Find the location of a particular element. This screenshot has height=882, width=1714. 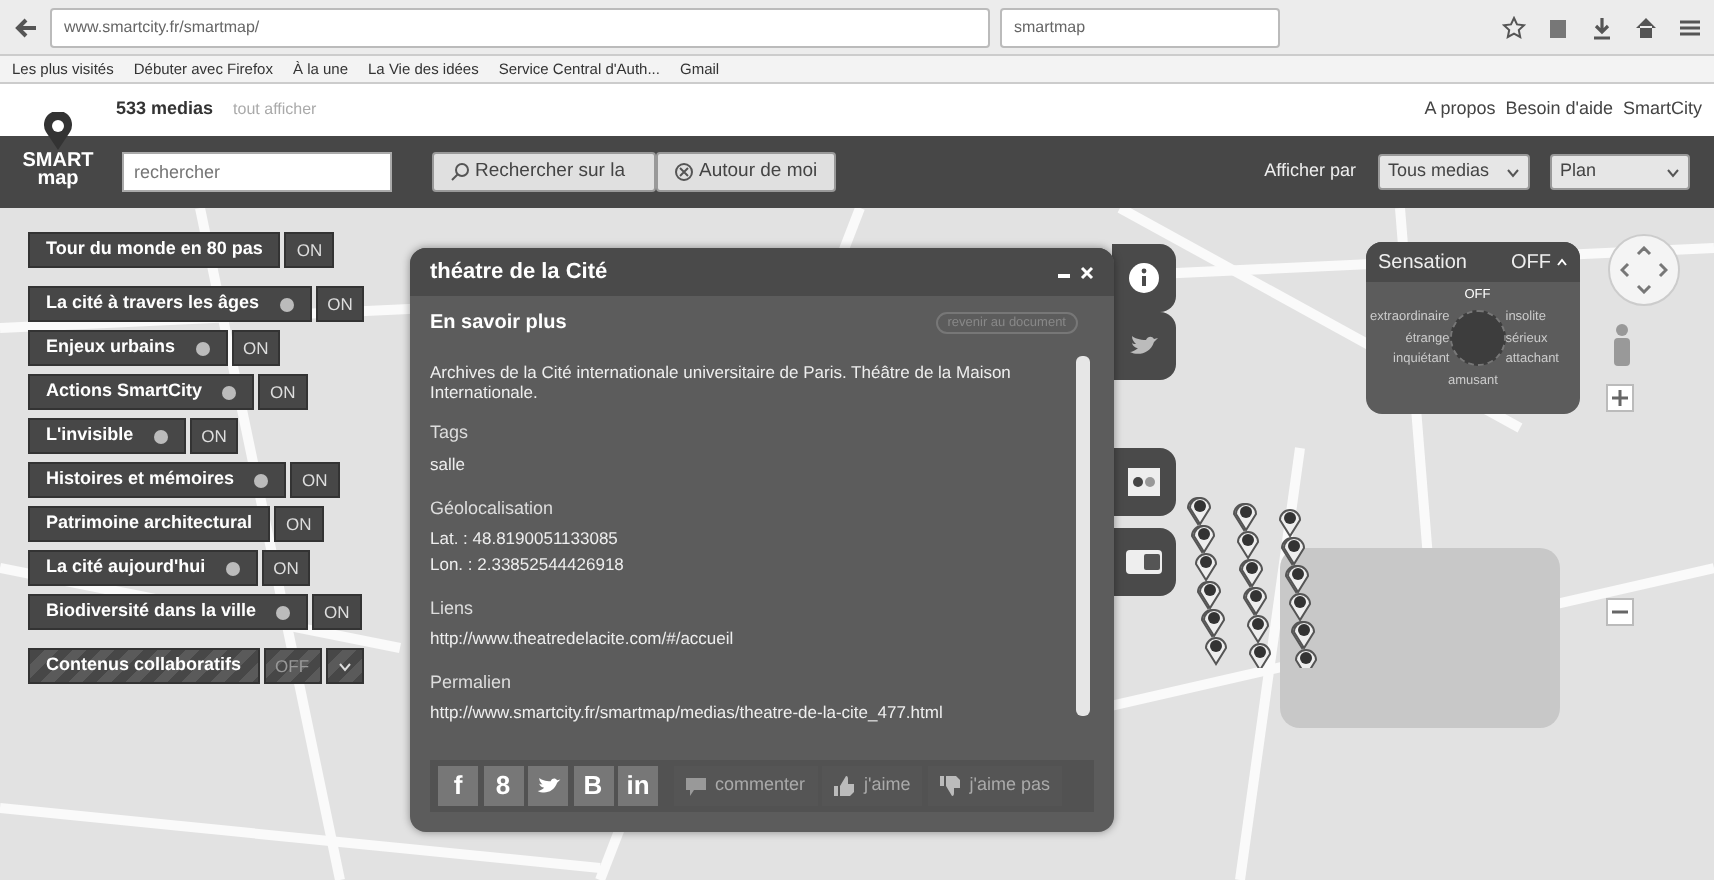

layer-item: Histoires et mémoires is located at coordinates (157, 480).